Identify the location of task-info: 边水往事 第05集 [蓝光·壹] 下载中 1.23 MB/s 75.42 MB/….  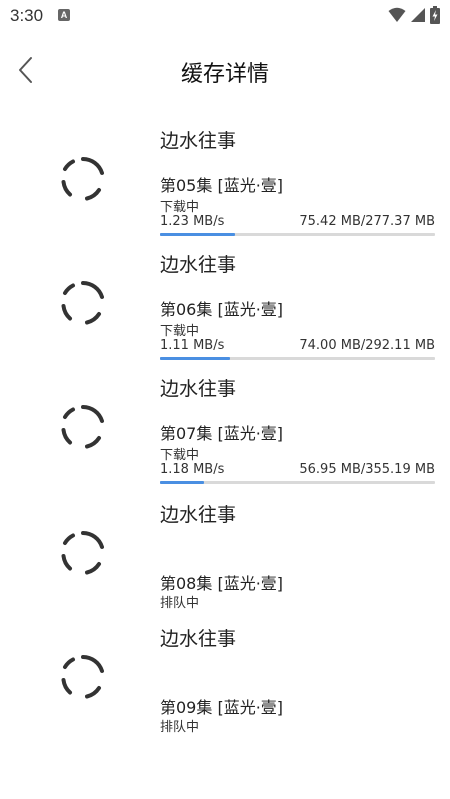
(297, 184).